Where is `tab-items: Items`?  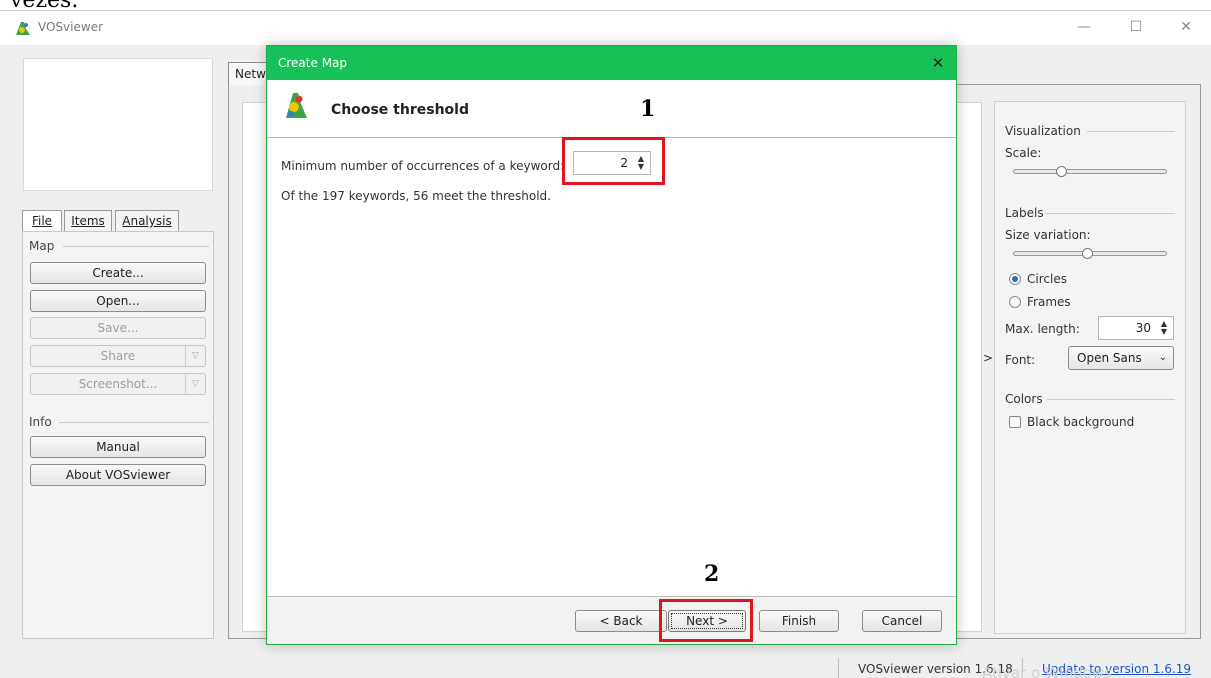 tab-items: Items is located at coordinates (88, 221).